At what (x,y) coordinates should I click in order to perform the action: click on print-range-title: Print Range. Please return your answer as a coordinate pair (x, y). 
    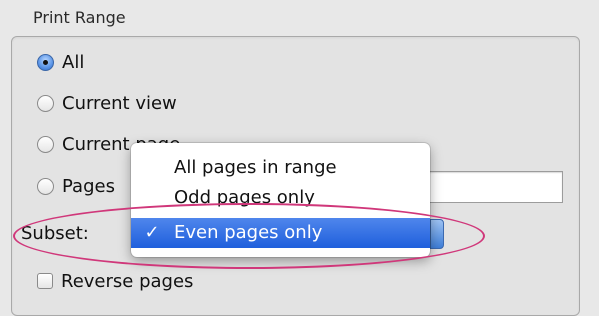
    Looking at the image, I should click on (79, 17).